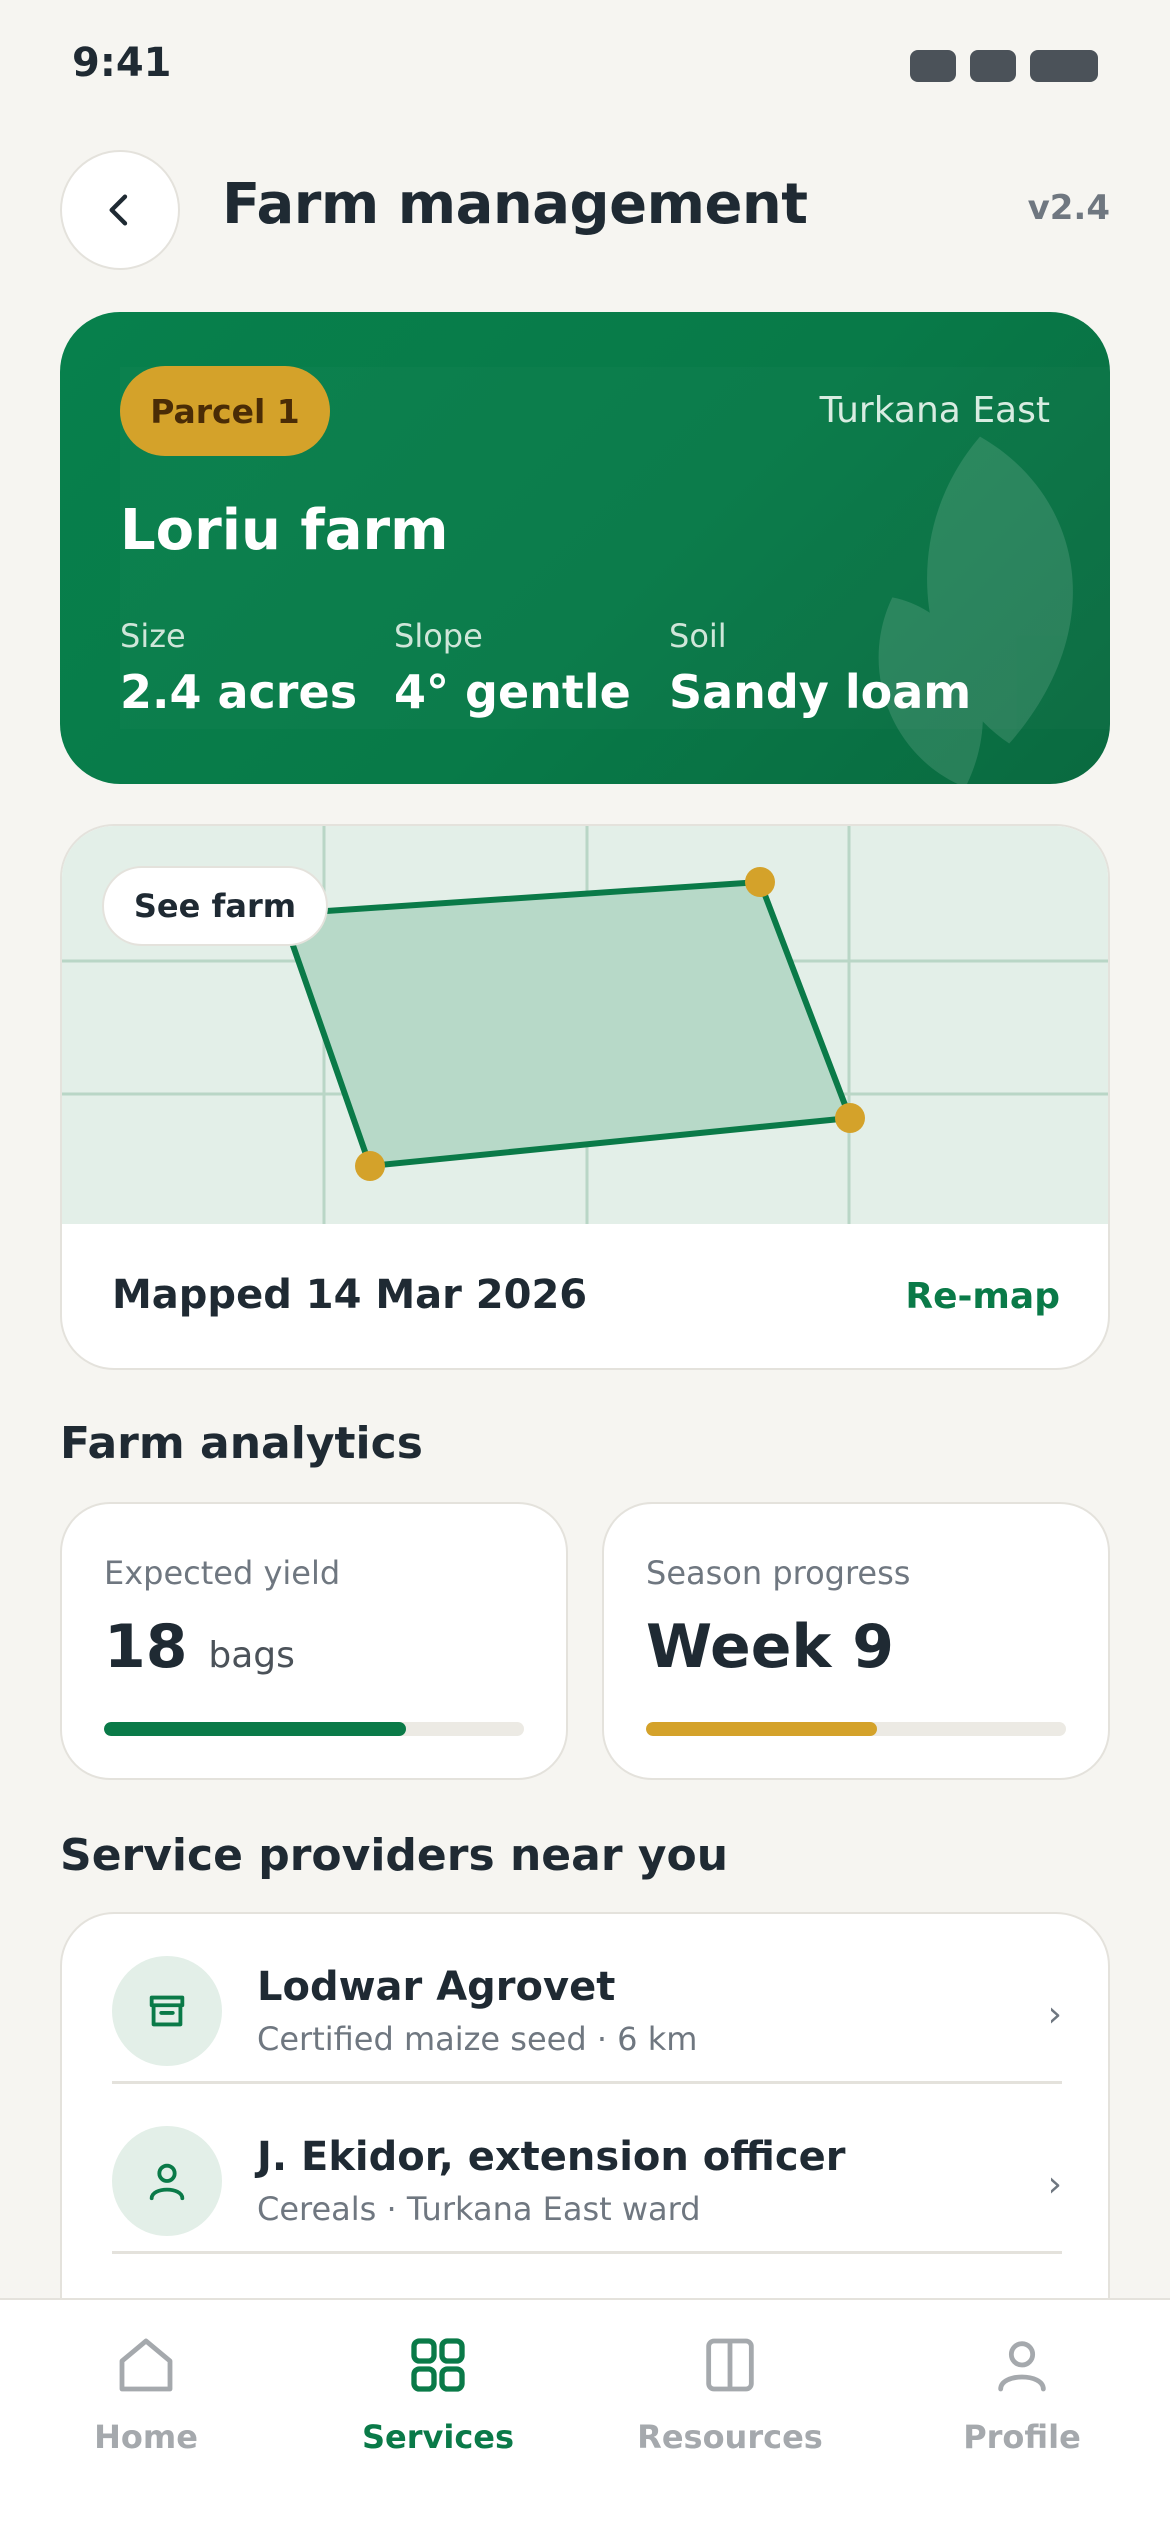 The image size is (1170, 2532). I want to click on chevron-left-icon, so click(118, 210).